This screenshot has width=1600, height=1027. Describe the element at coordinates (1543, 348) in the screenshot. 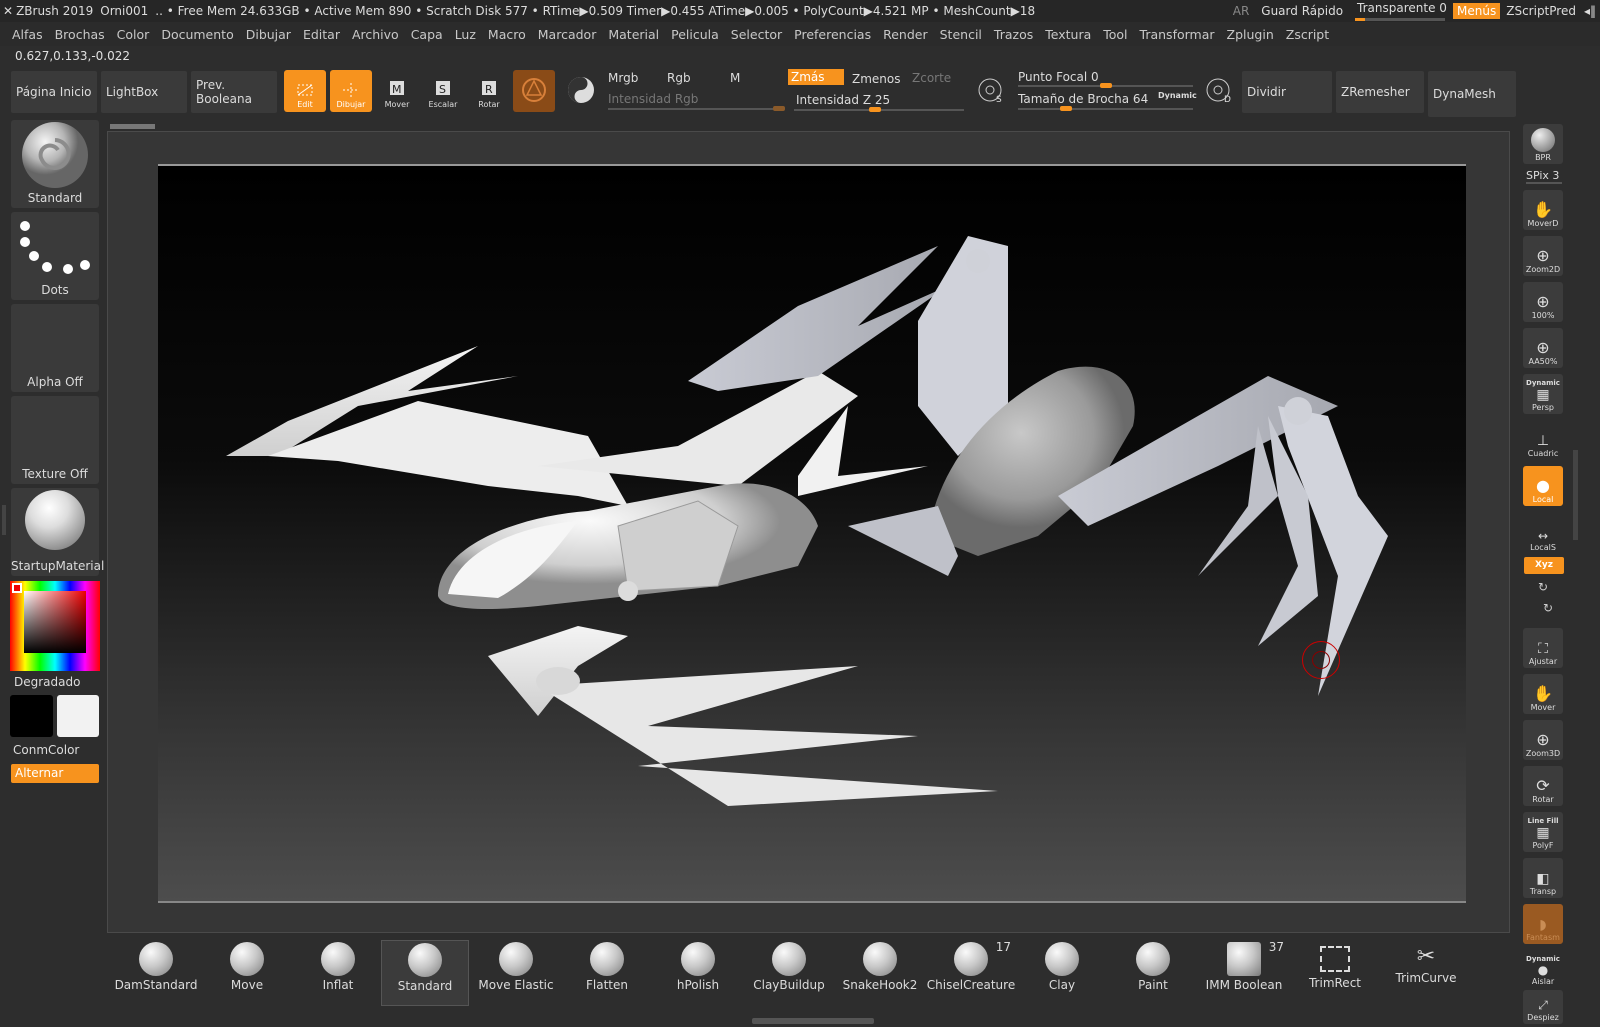

I see `aahalf-button: ⊕ AA50%` at that location.